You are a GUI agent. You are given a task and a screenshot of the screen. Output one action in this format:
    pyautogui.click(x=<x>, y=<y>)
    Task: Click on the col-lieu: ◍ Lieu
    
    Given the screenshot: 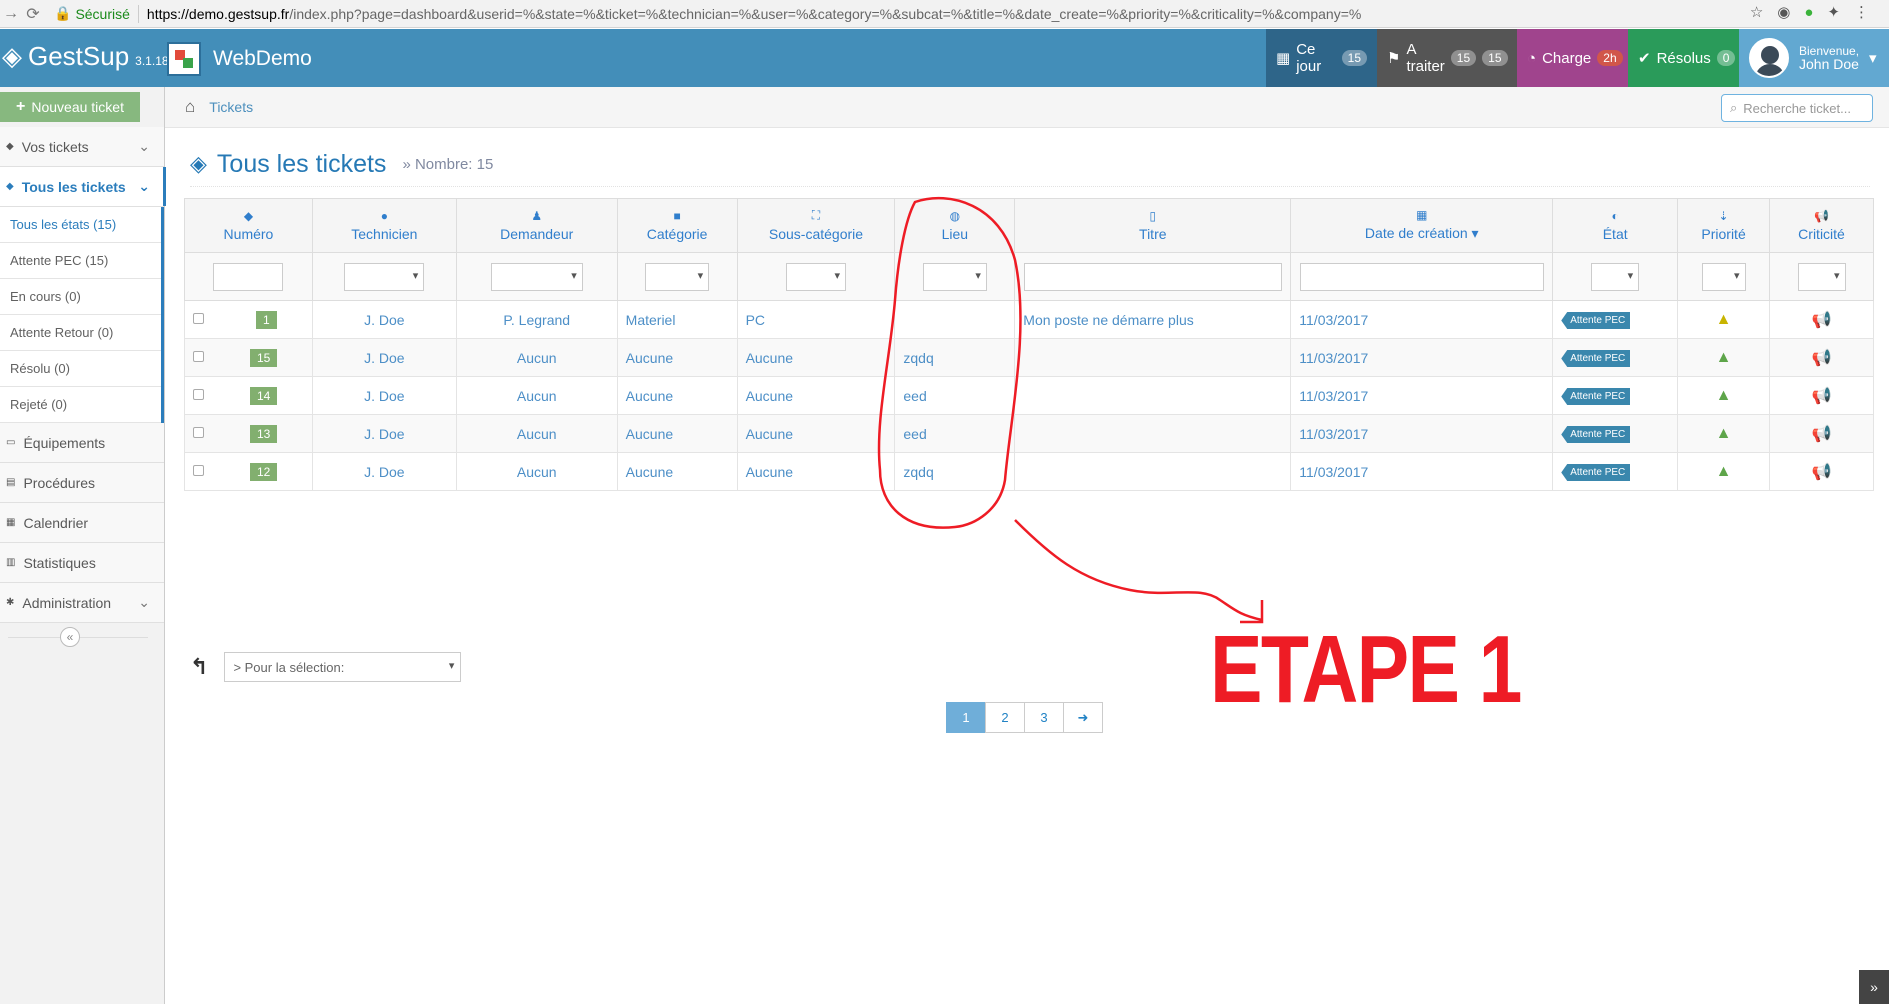 What is the action you would take?
    pyautogui.click(x=955, y=225)
    